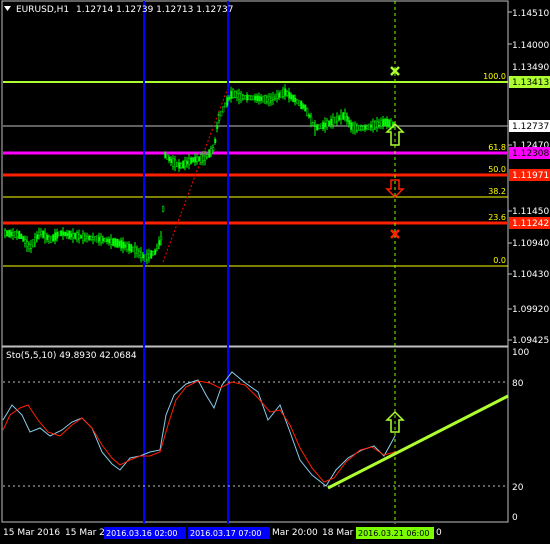  What do you see at coordinates (497, 191) in the screenshot?
I see `fib-pct-label: 38.2` at bounding box center [497, 191].